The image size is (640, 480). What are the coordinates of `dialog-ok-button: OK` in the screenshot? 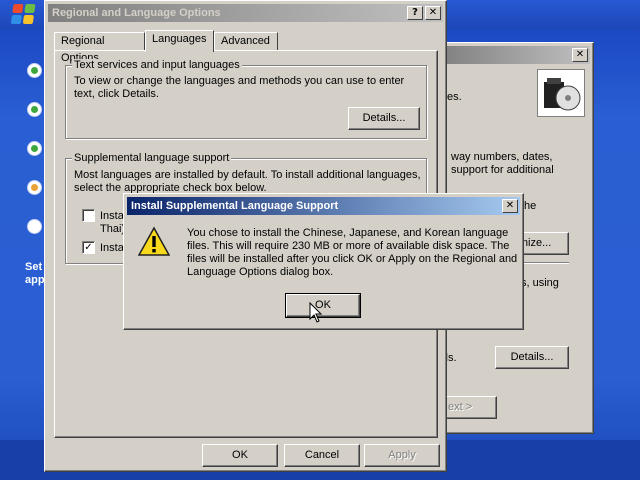 It's located at (323, 305).